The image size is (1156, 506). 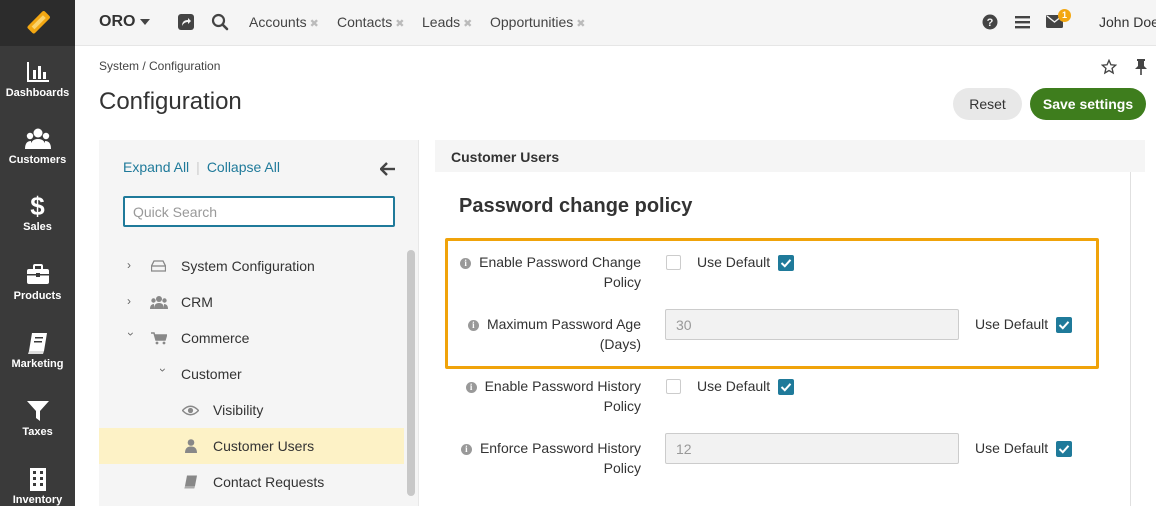 I want to click on nav-sales: $ Sales, so click(x=37, y=213).